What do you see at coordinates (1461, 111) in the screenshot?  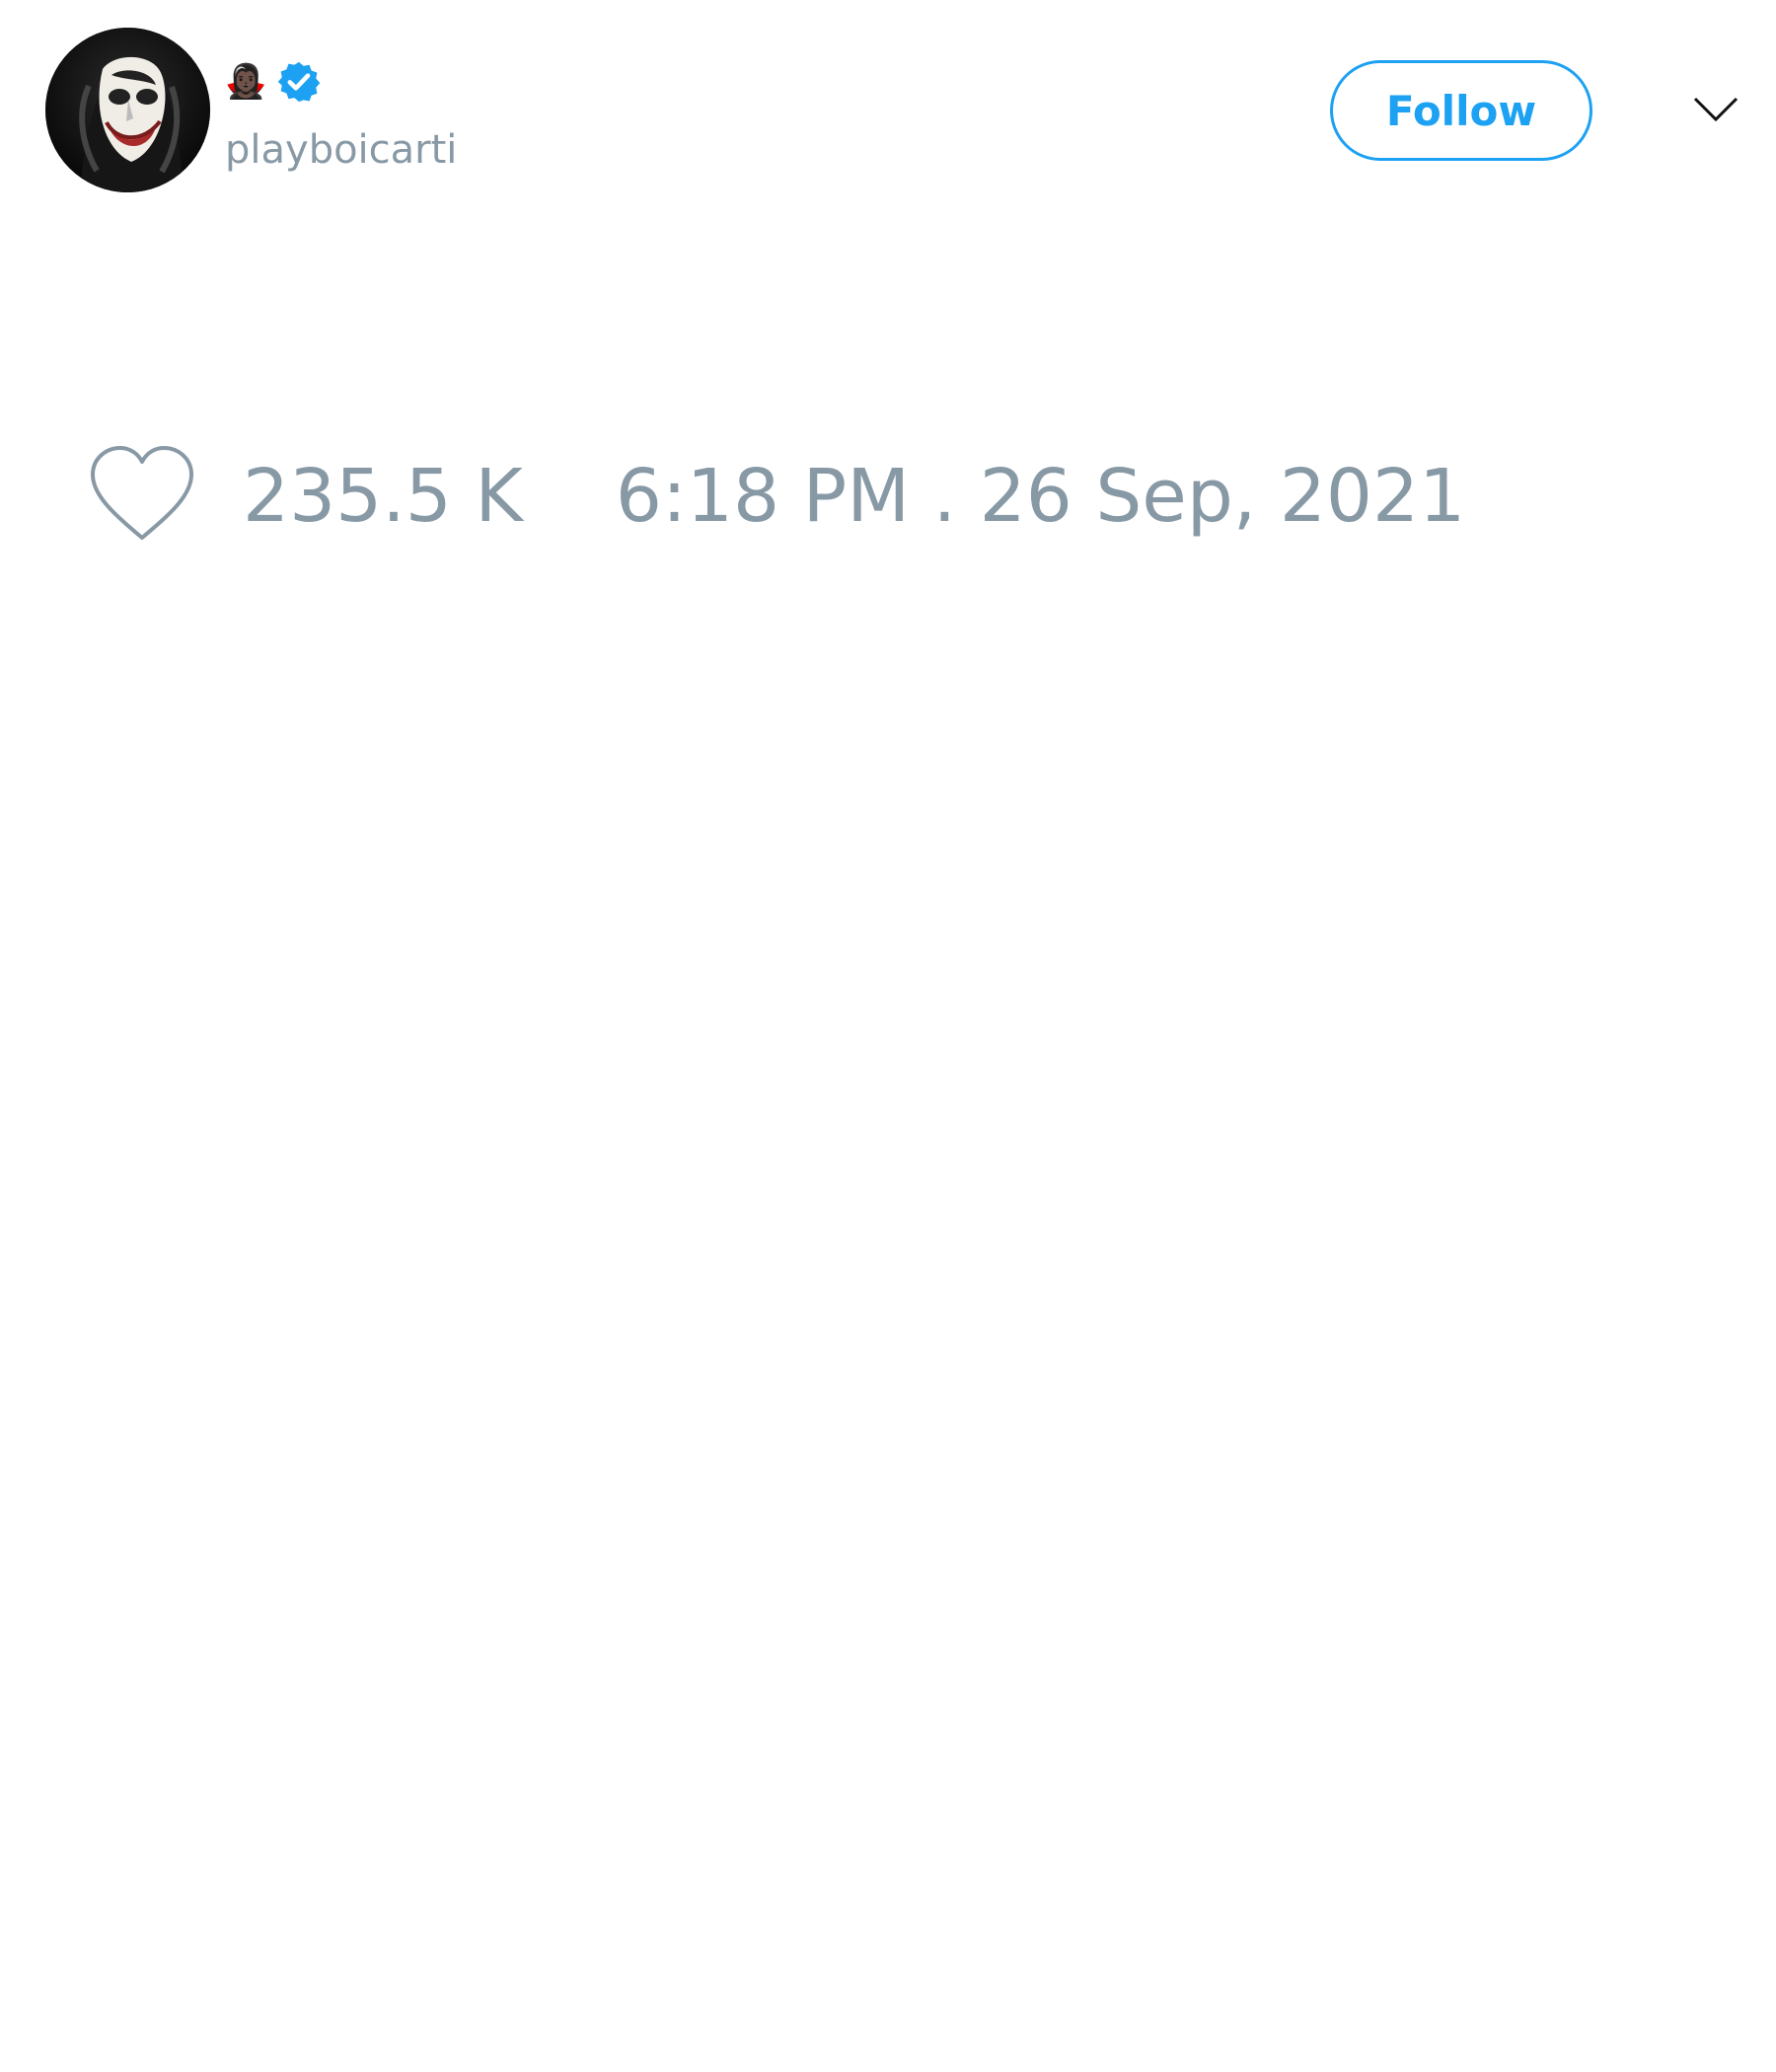 I see `follow-button: Follow` at bounding box center [1461, 111].